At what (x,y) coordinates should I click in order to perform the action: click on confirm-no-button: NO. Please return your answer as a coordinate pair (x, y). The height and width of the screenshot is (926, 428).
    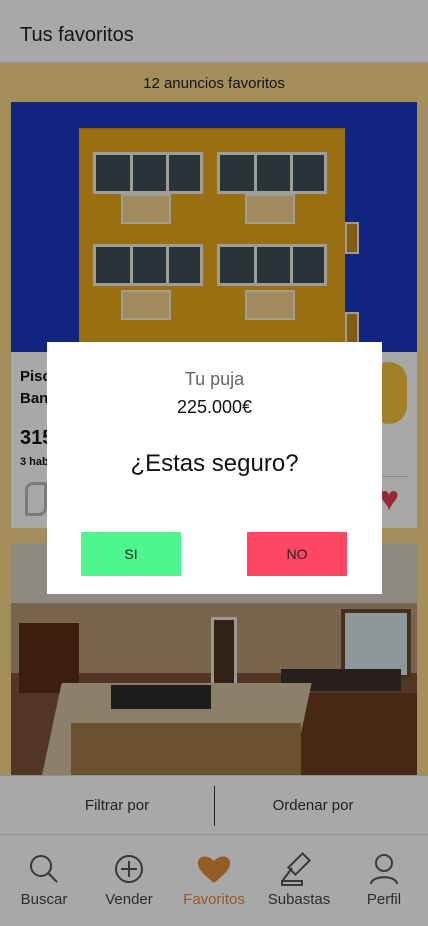
    Looking at the image, I should click on (297, 554).